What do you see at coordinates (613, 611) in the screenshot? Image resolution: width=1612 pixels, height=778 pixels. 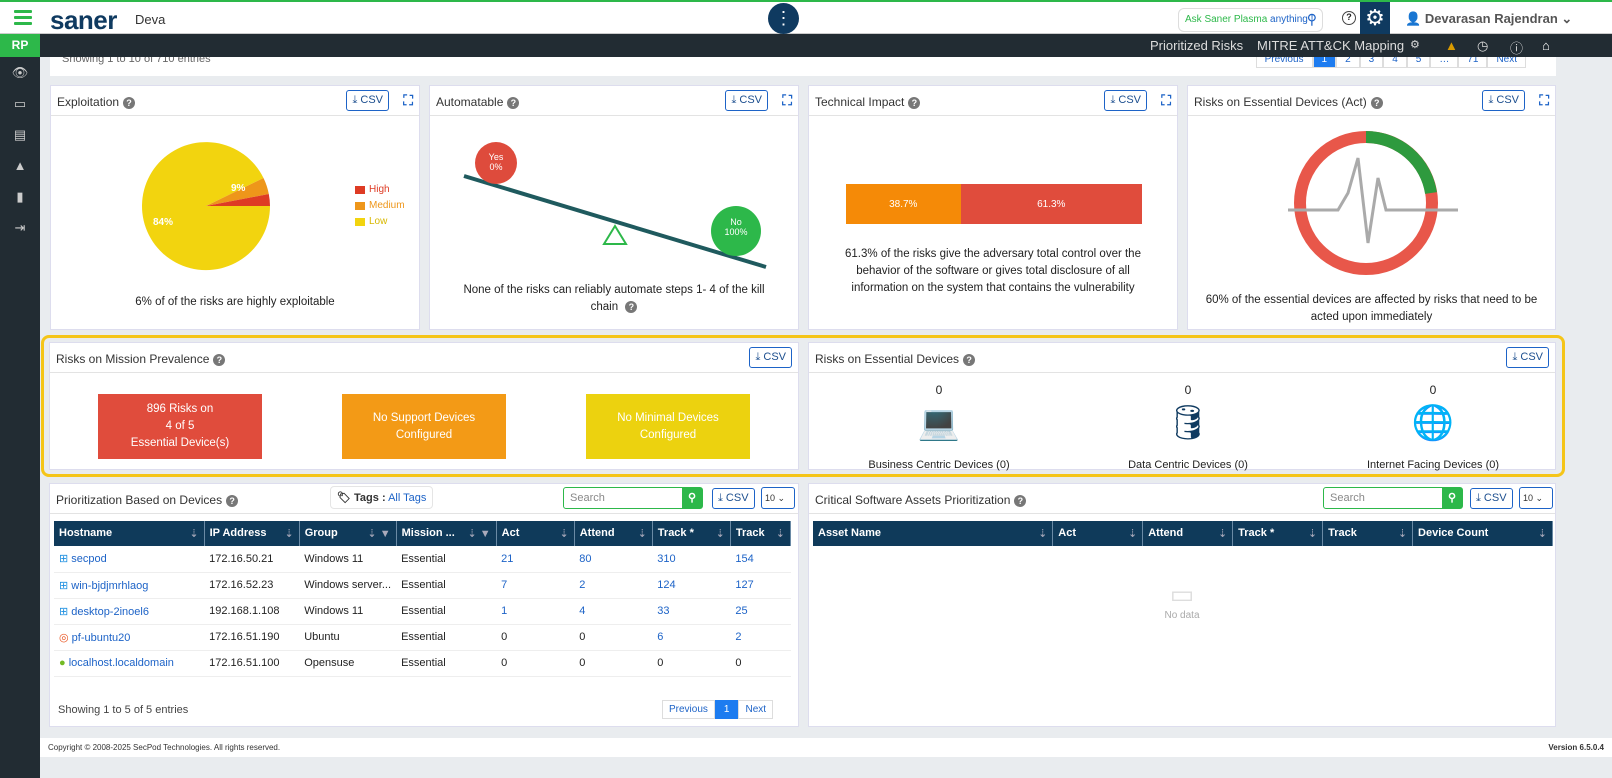 I see `table-cell: 4` at bounding box center [613, 611].